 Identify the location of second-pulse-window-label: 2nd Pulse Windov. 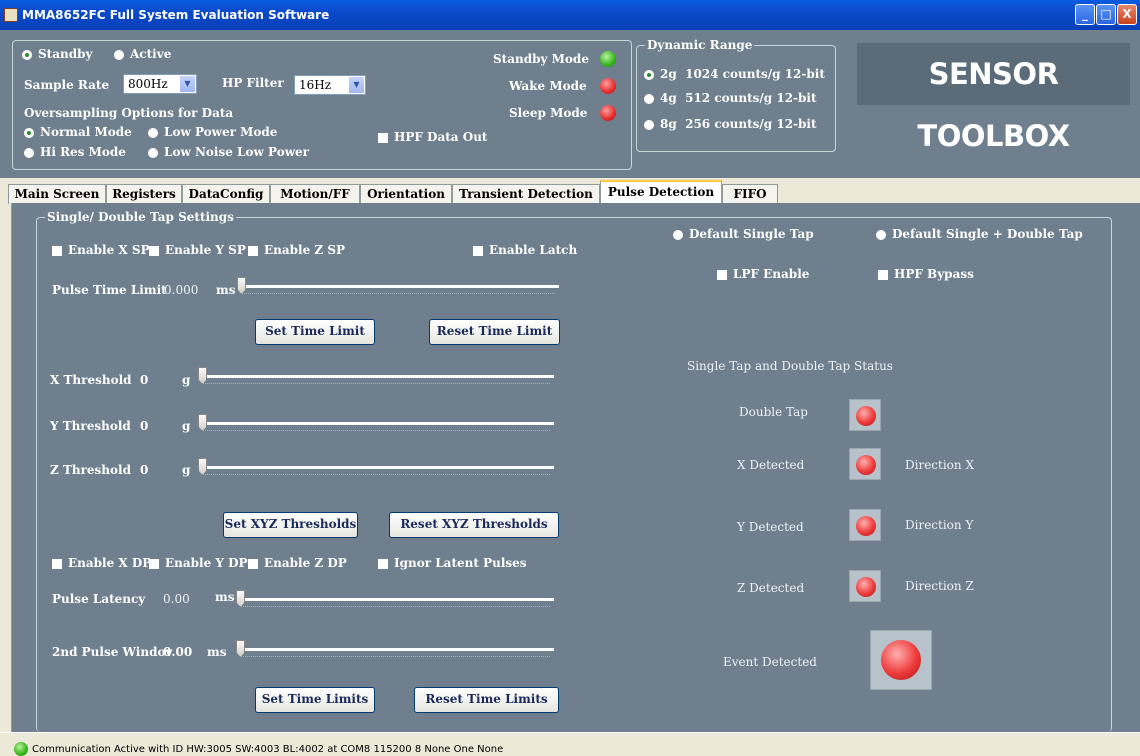
(112, 652).